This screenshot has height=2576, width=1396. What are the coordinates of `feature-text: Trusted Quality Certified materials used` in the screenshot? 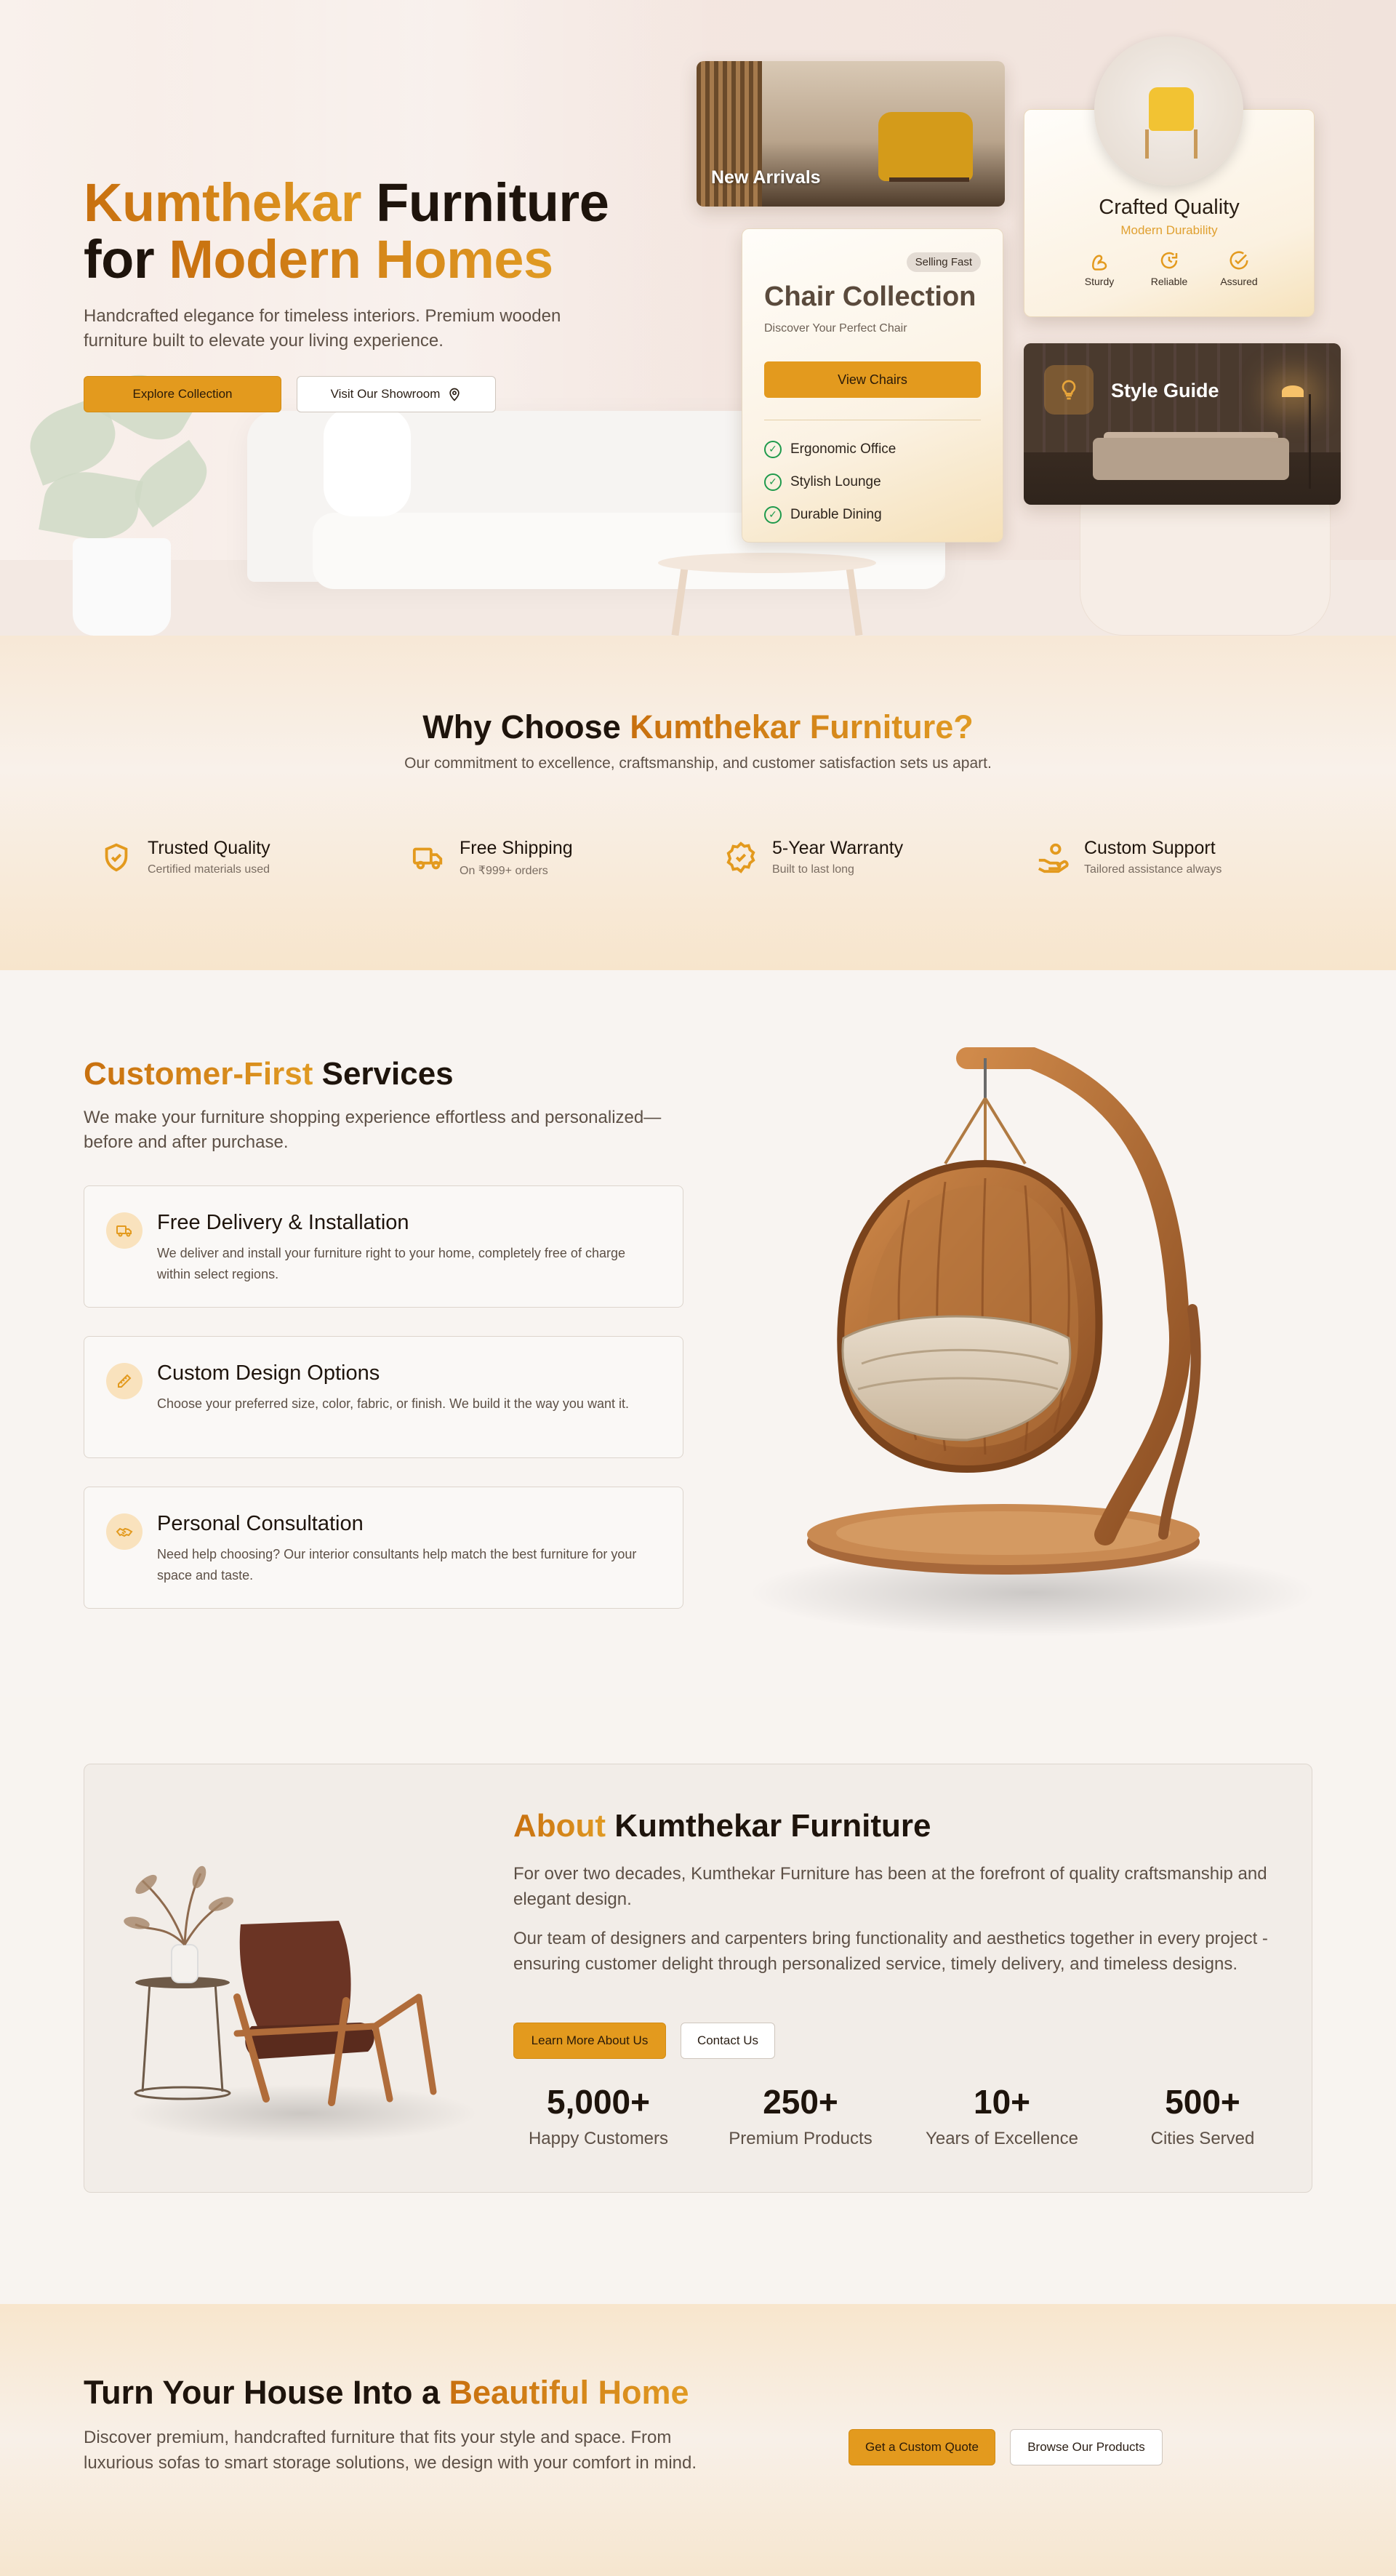 It's located at (209, 857).